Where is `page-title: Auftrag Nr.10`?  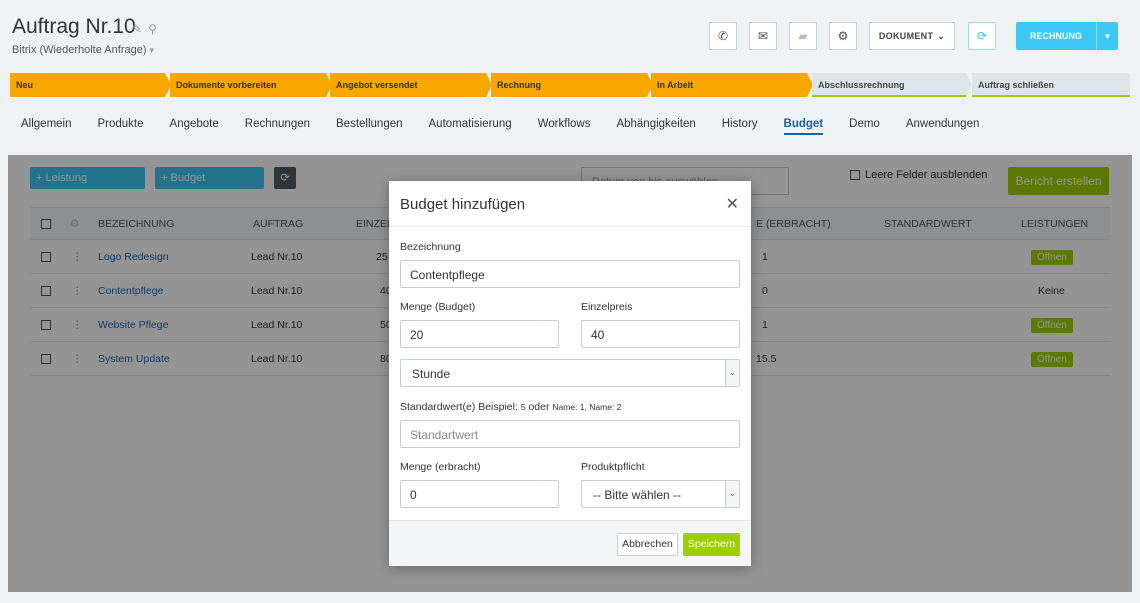
page-title: Auftrag Nr.10 is located at coordinates (74, 26).